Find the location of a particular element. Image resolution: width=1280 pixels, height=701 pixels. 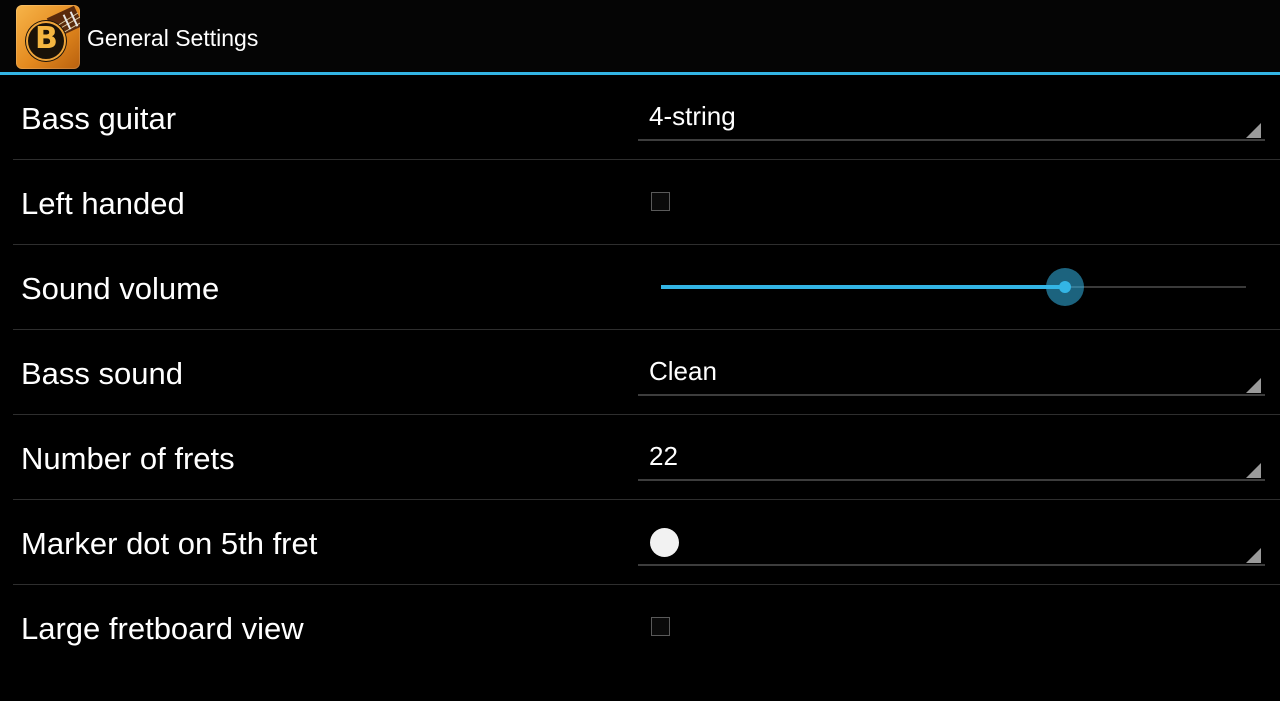

bass-guitar-label: Bass guitar is located at coordinates (99, 118).